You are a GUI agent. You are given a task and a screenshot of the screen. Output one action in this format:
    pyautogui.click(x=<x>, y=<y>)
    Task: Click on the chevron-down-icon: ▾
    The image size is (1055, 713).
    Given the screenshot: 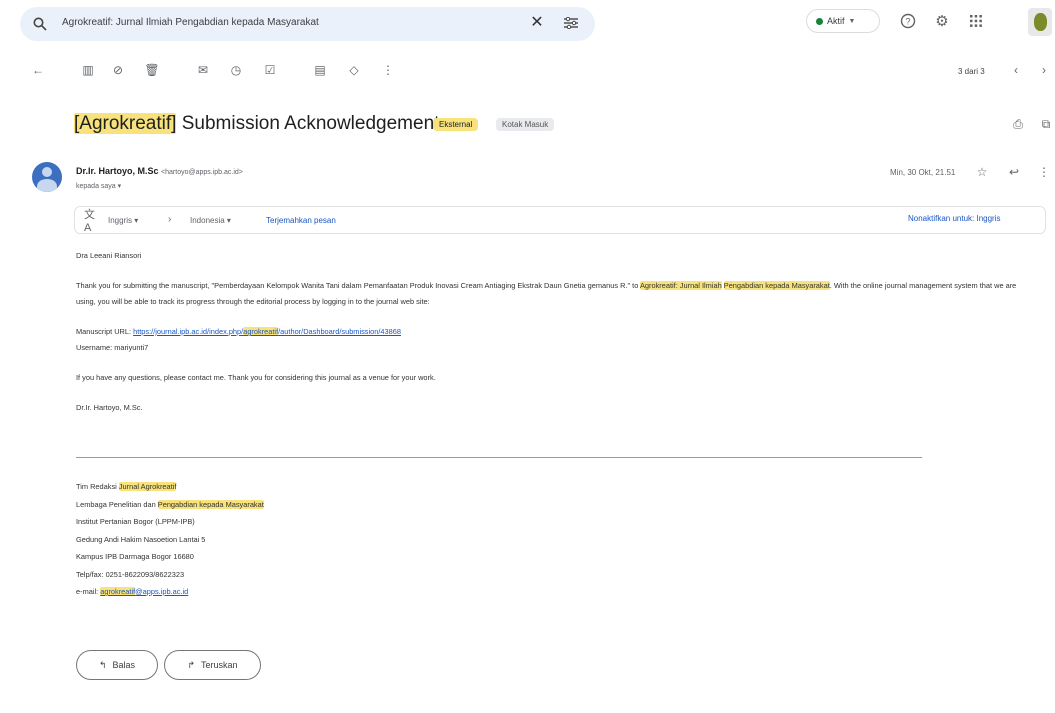 What is the action you would take?
    pyautogui.click(x=119, y=186)
    